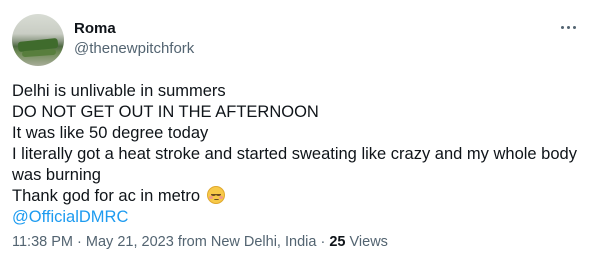 The width and height of the screenshot is (589, 260). Describe the element at coordinates (38, 40) in the screenshot. I see `avatar` at that location.